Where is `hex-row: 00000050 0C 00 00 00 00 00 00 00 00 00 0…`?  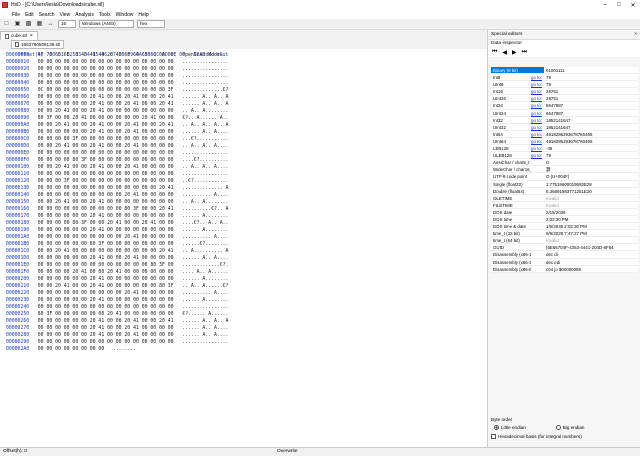 hex-row: 00000050 0C 00 00 00 00 00 00 00 00 00 0… is located at coordinates (117, 90).